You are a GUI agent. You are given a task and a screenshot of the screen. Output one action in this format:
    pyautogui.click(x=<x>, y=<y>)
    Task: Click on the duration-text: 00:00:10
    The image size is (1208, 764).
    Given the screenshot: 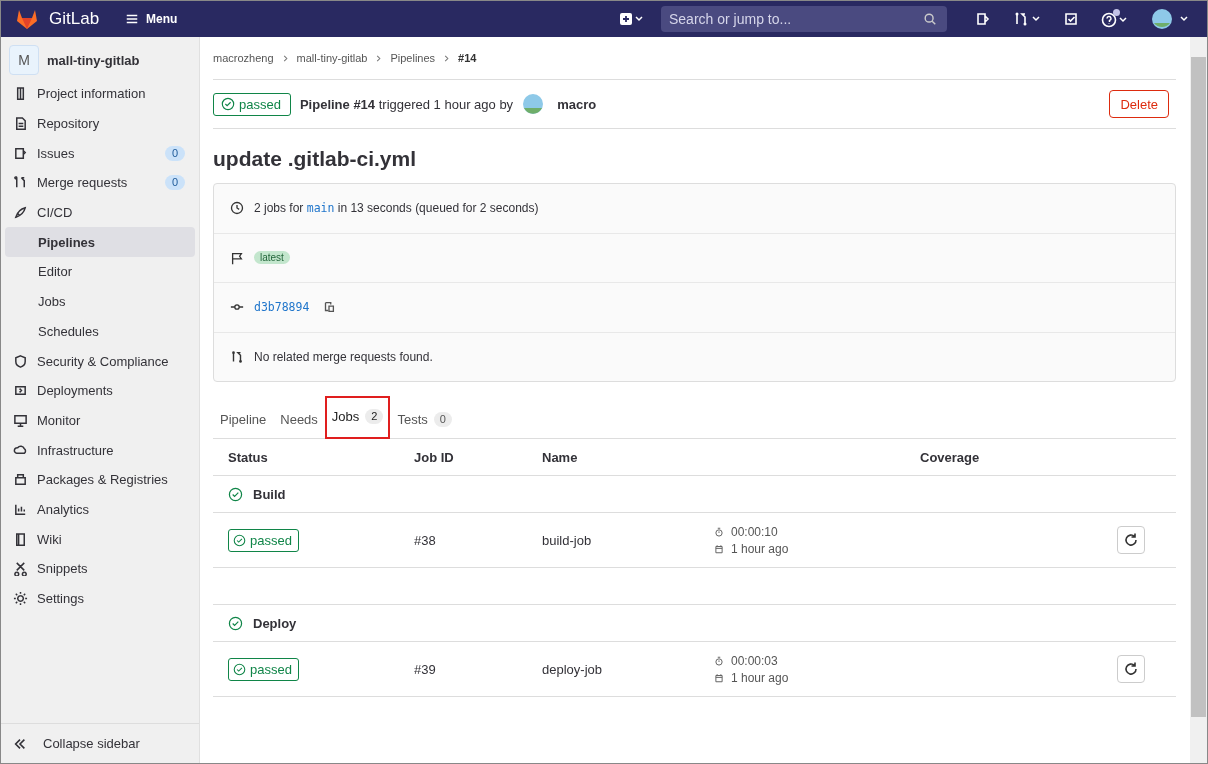 What is the action you would take?
    pyautogui.click(x=754, y=531)
    